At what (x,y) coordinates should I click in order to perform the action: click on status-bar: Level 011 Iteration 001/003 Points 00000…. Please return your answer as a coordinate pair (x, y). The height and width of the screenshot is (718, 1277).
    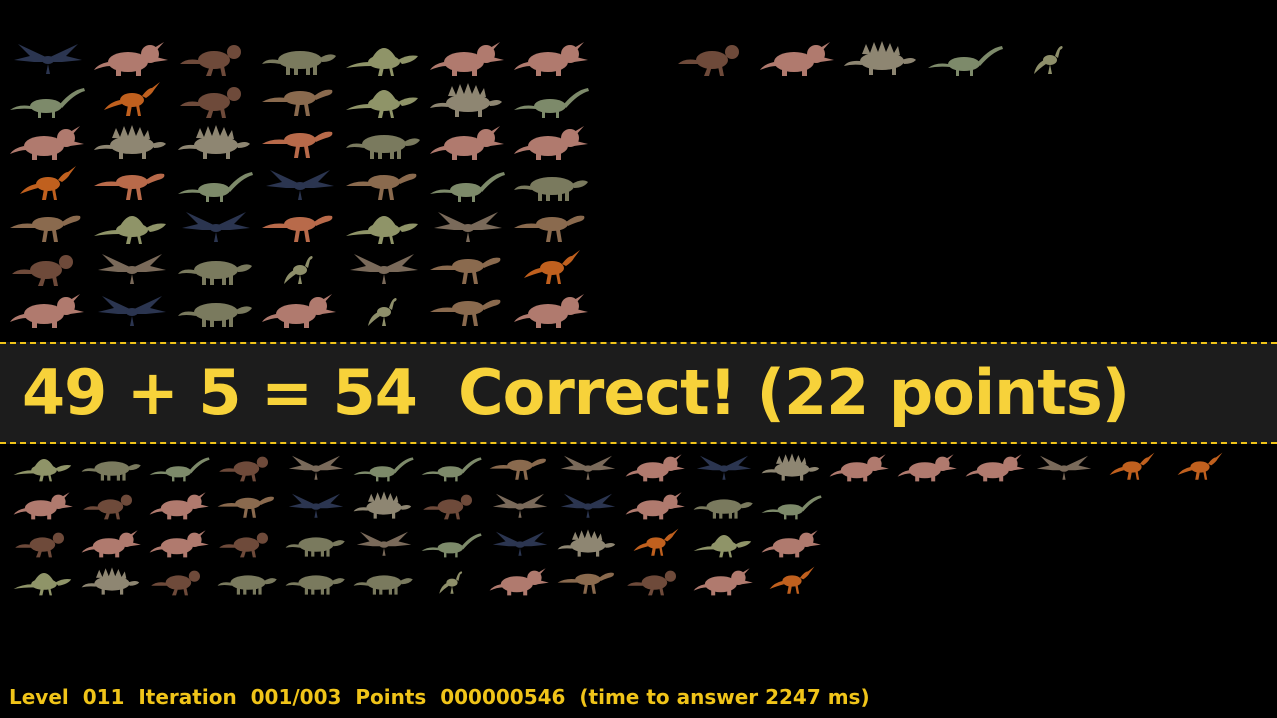
    Looking at the image, I should click on (439, 697).